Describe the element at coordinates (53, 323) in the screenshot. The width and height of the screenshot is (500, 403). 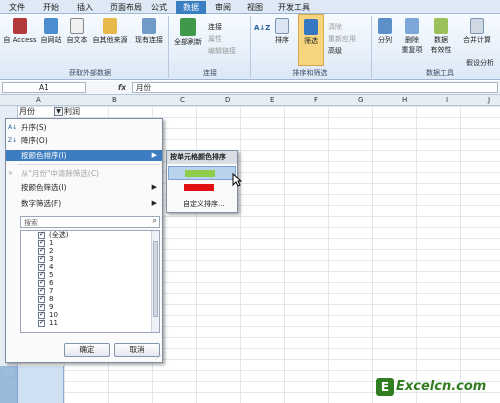
I see `list-item-label: 11` at that location.